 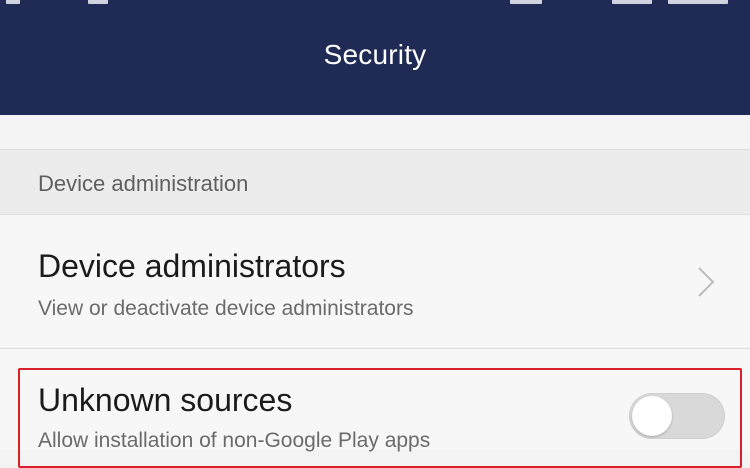 I want to click on section-header-device-administration: Device administration, so click(x=375, y=182).